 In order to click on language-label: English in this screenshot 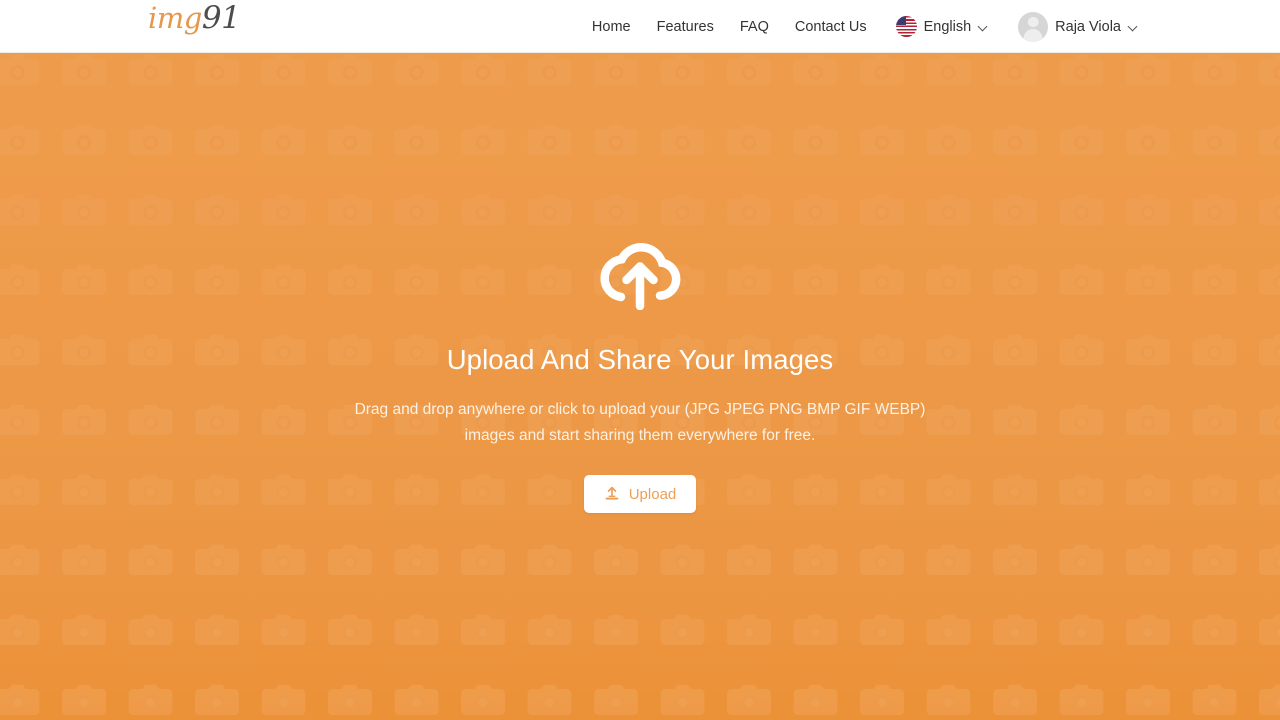, I will do `click(947, 26)`.